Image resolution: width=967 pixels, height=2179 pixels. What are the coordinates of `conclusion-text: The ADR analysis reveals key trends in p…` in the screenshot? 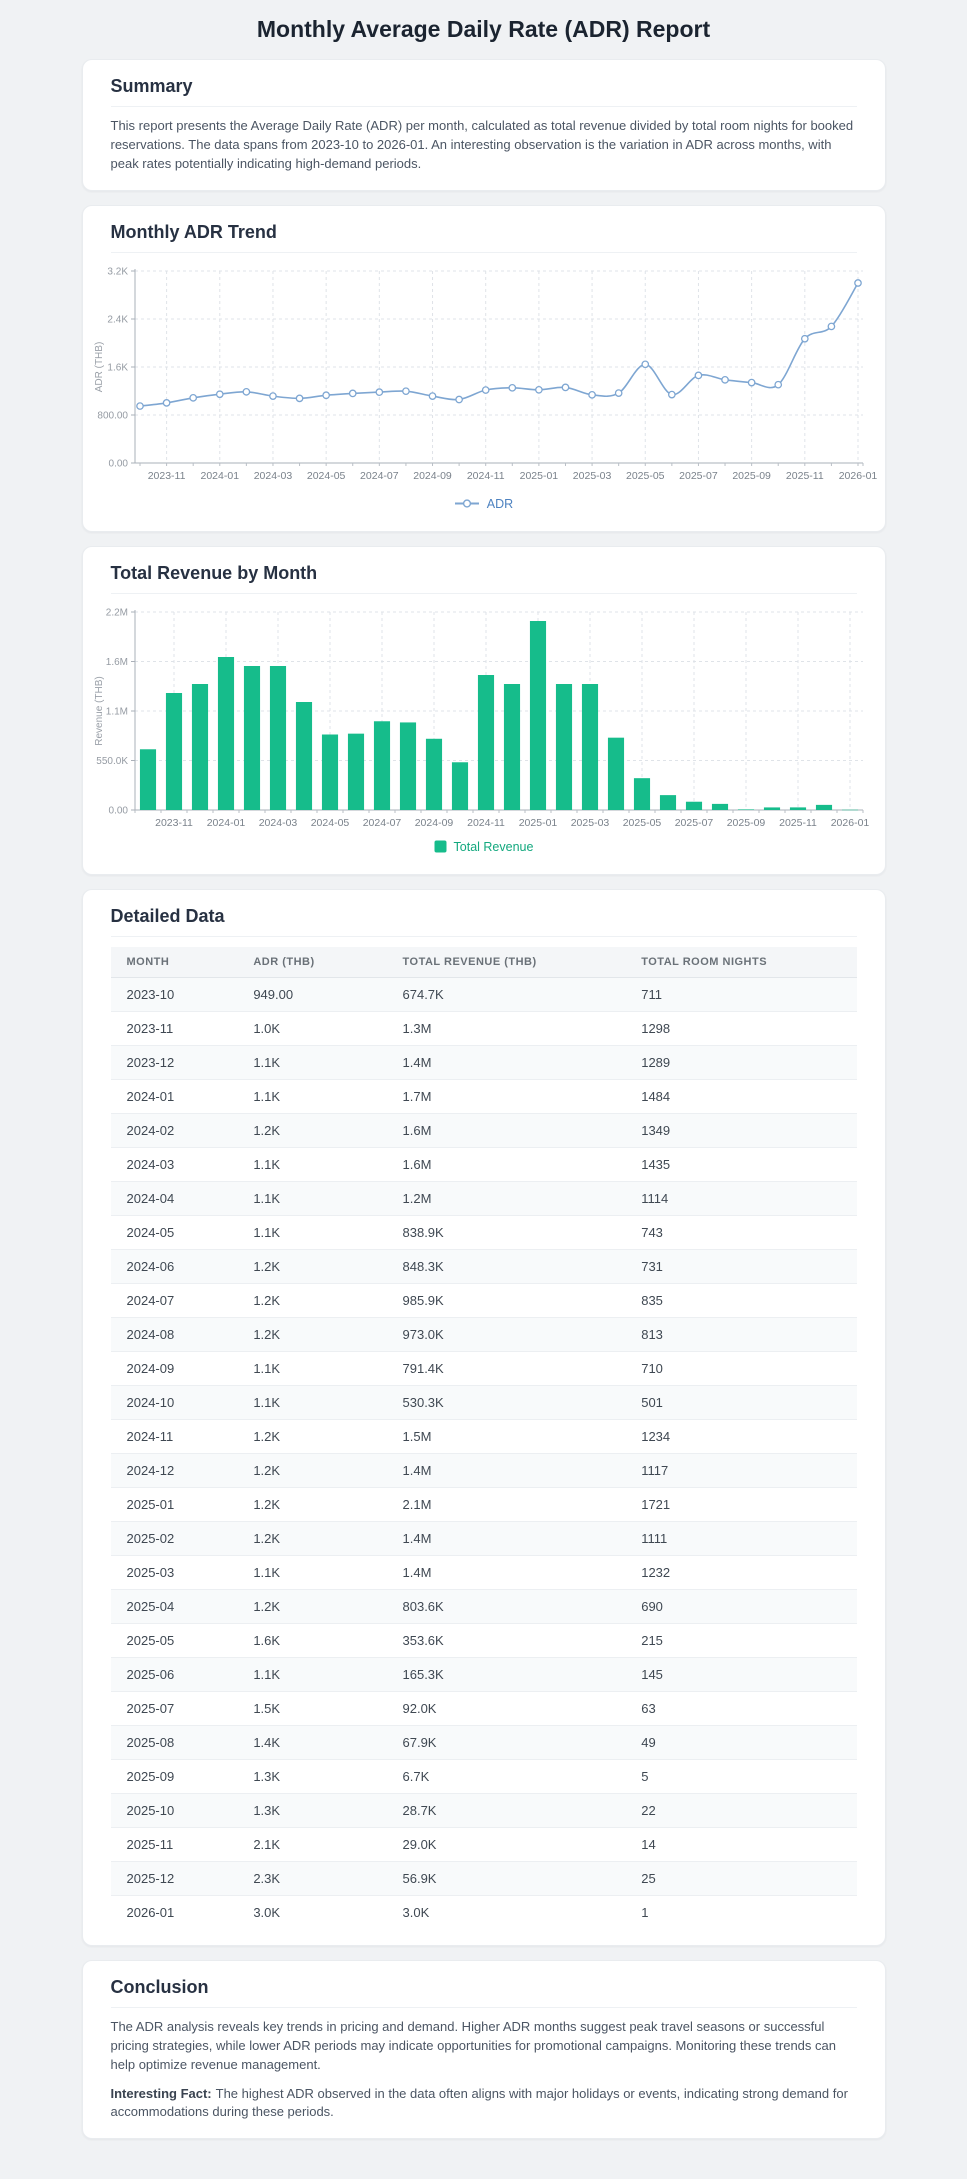 It's located at (473, 2045).